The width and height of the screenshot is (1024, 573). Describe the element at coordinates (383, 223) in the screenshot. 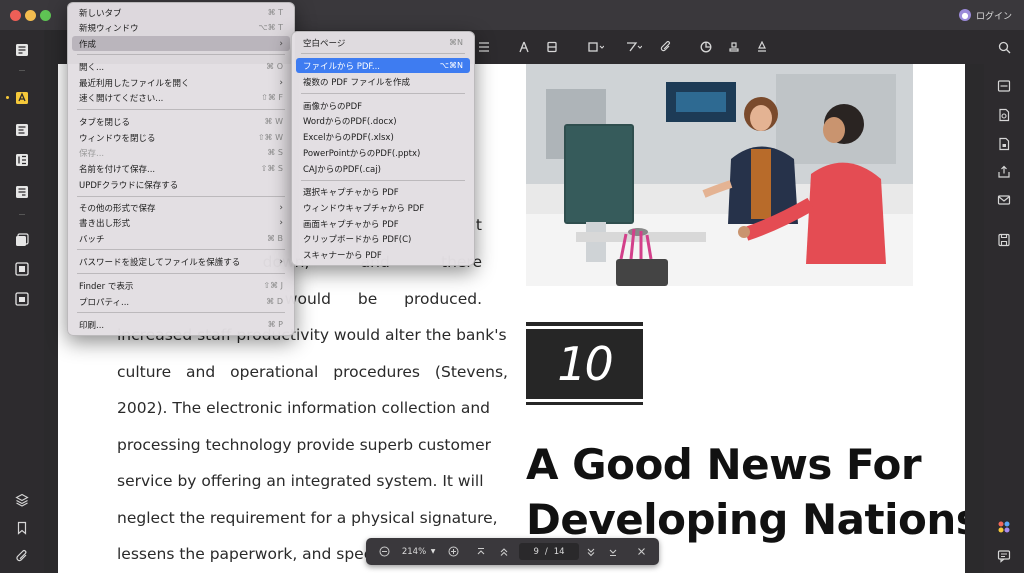

I see `submenu-item-screen-capture: 画面キャプチャから PDF` at that location.